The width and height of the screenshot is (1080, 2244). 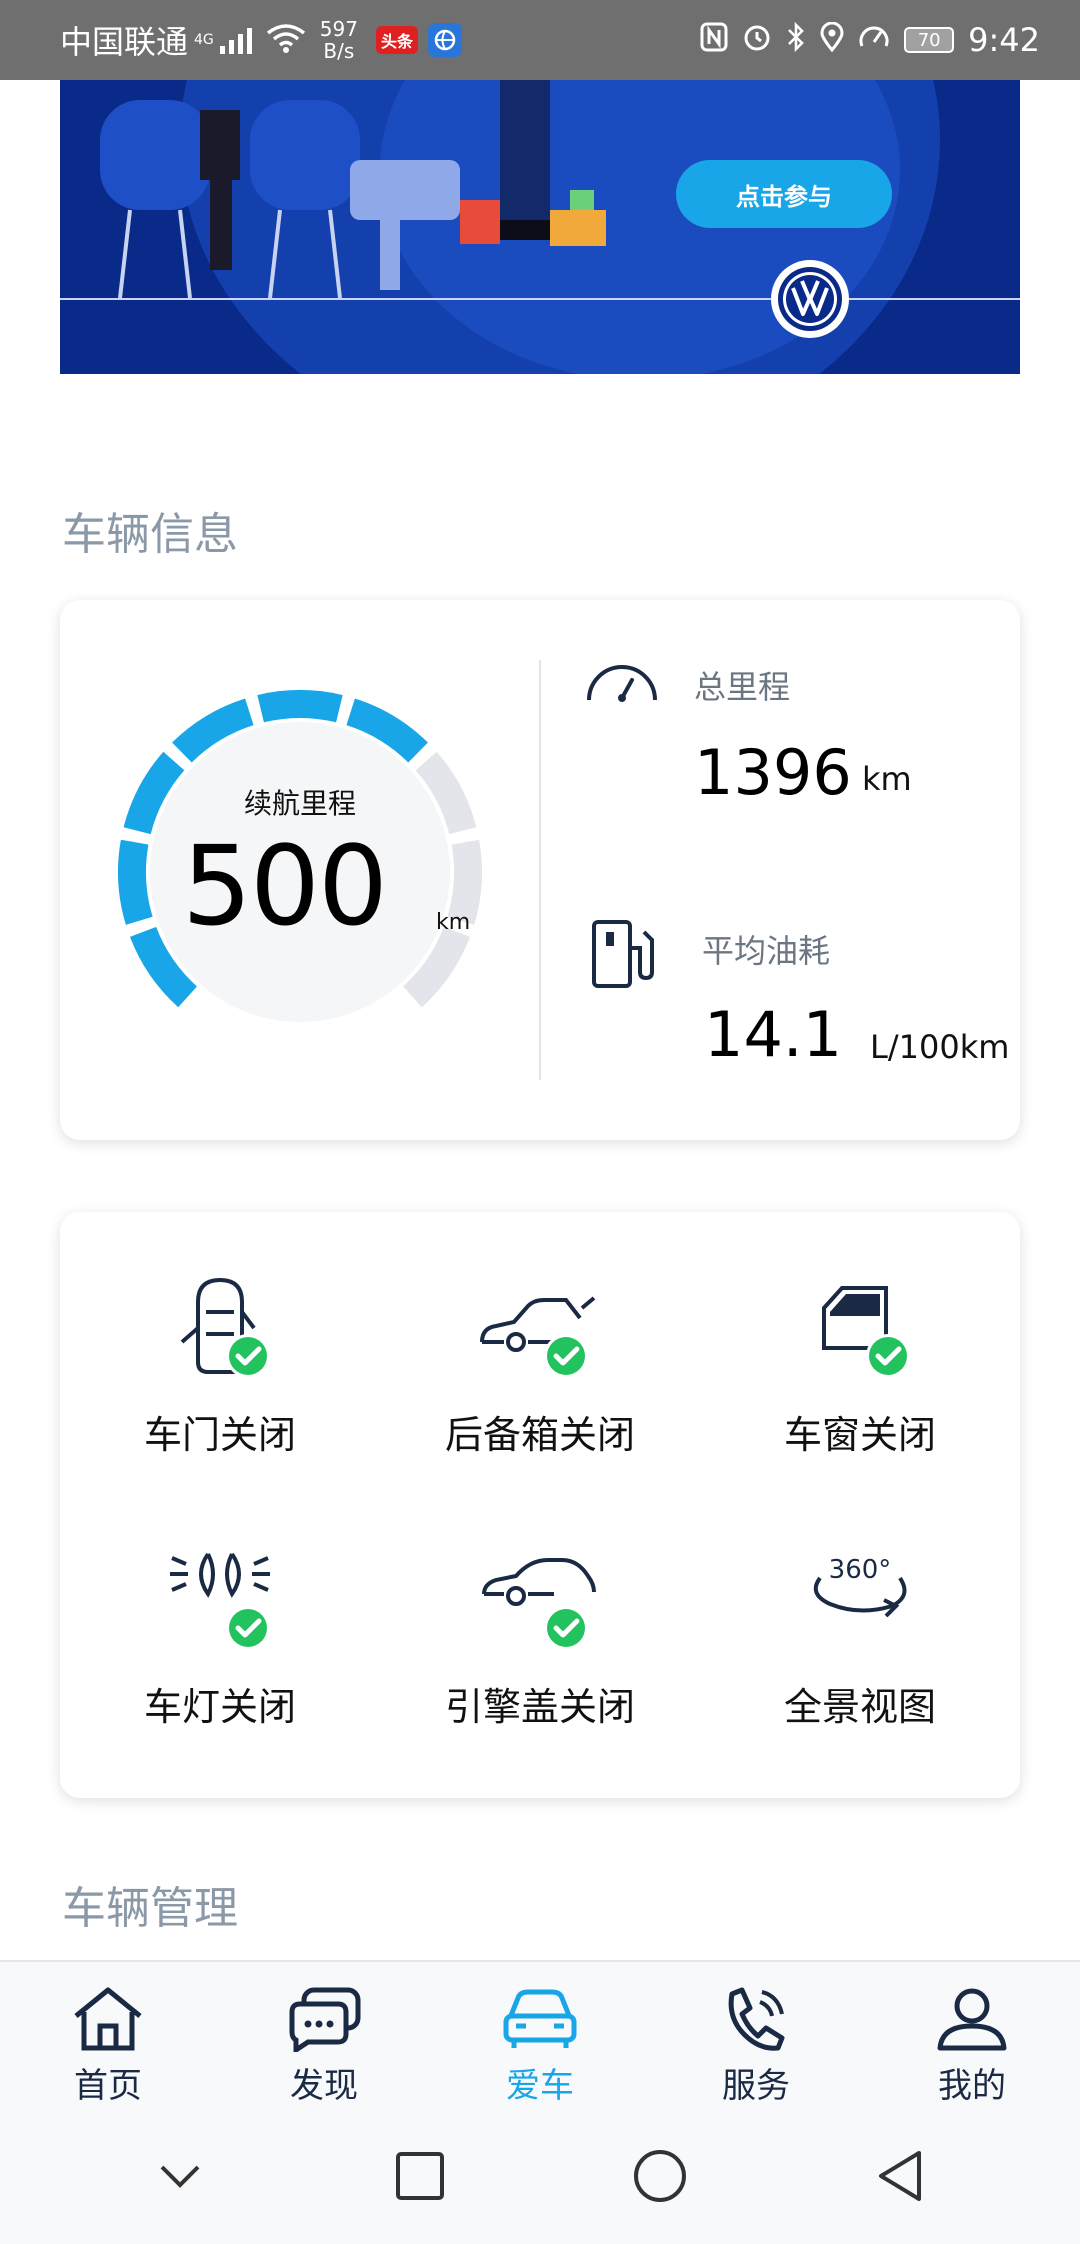 What do you see at coordinates (539, 1604) in the screenshot?
I see `hood-icon` at bounding box center [539, 1604].